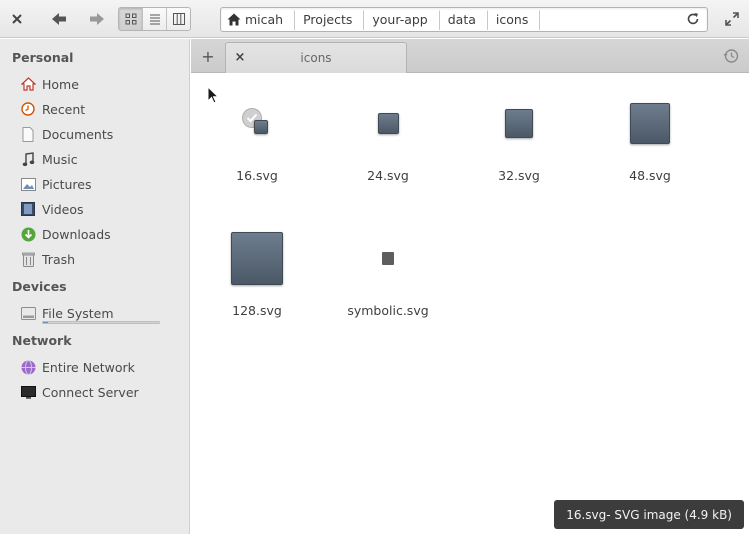 Image resolution: width=749 pixels, height=534 pixels. I want to click on columns-icon, so click(178, 19).